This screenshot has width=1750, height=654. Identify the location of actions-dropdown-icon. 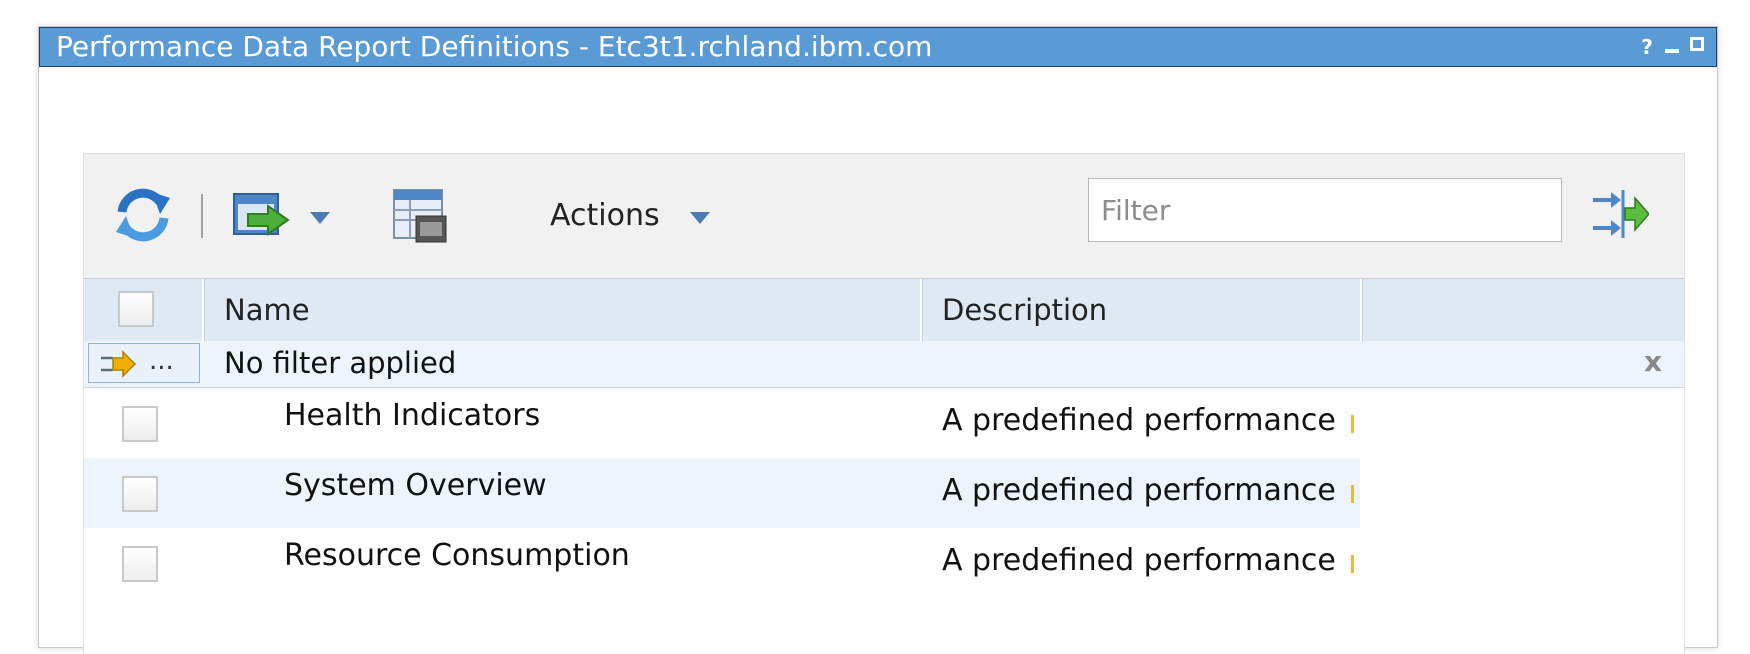
(700, 218).